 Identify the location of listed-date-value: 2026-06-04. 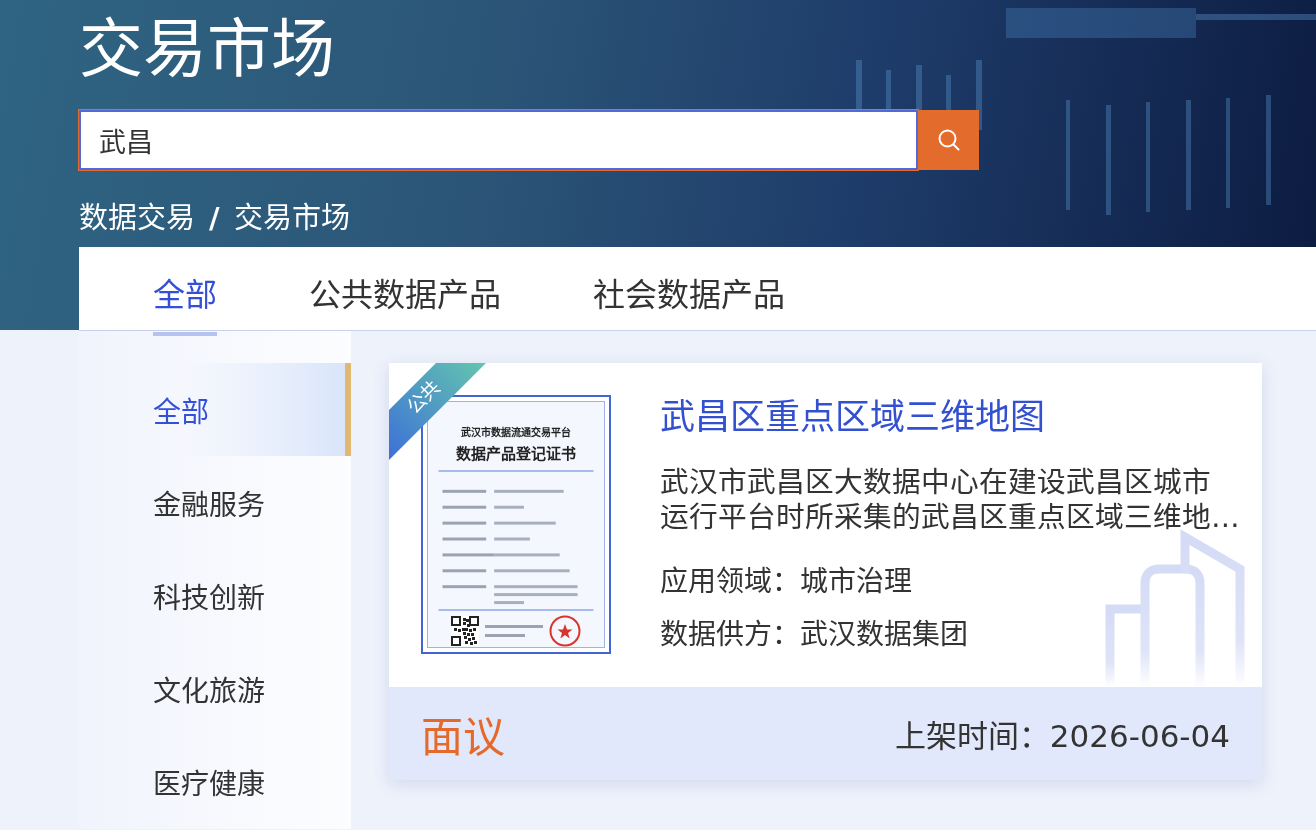
(1139, 736).